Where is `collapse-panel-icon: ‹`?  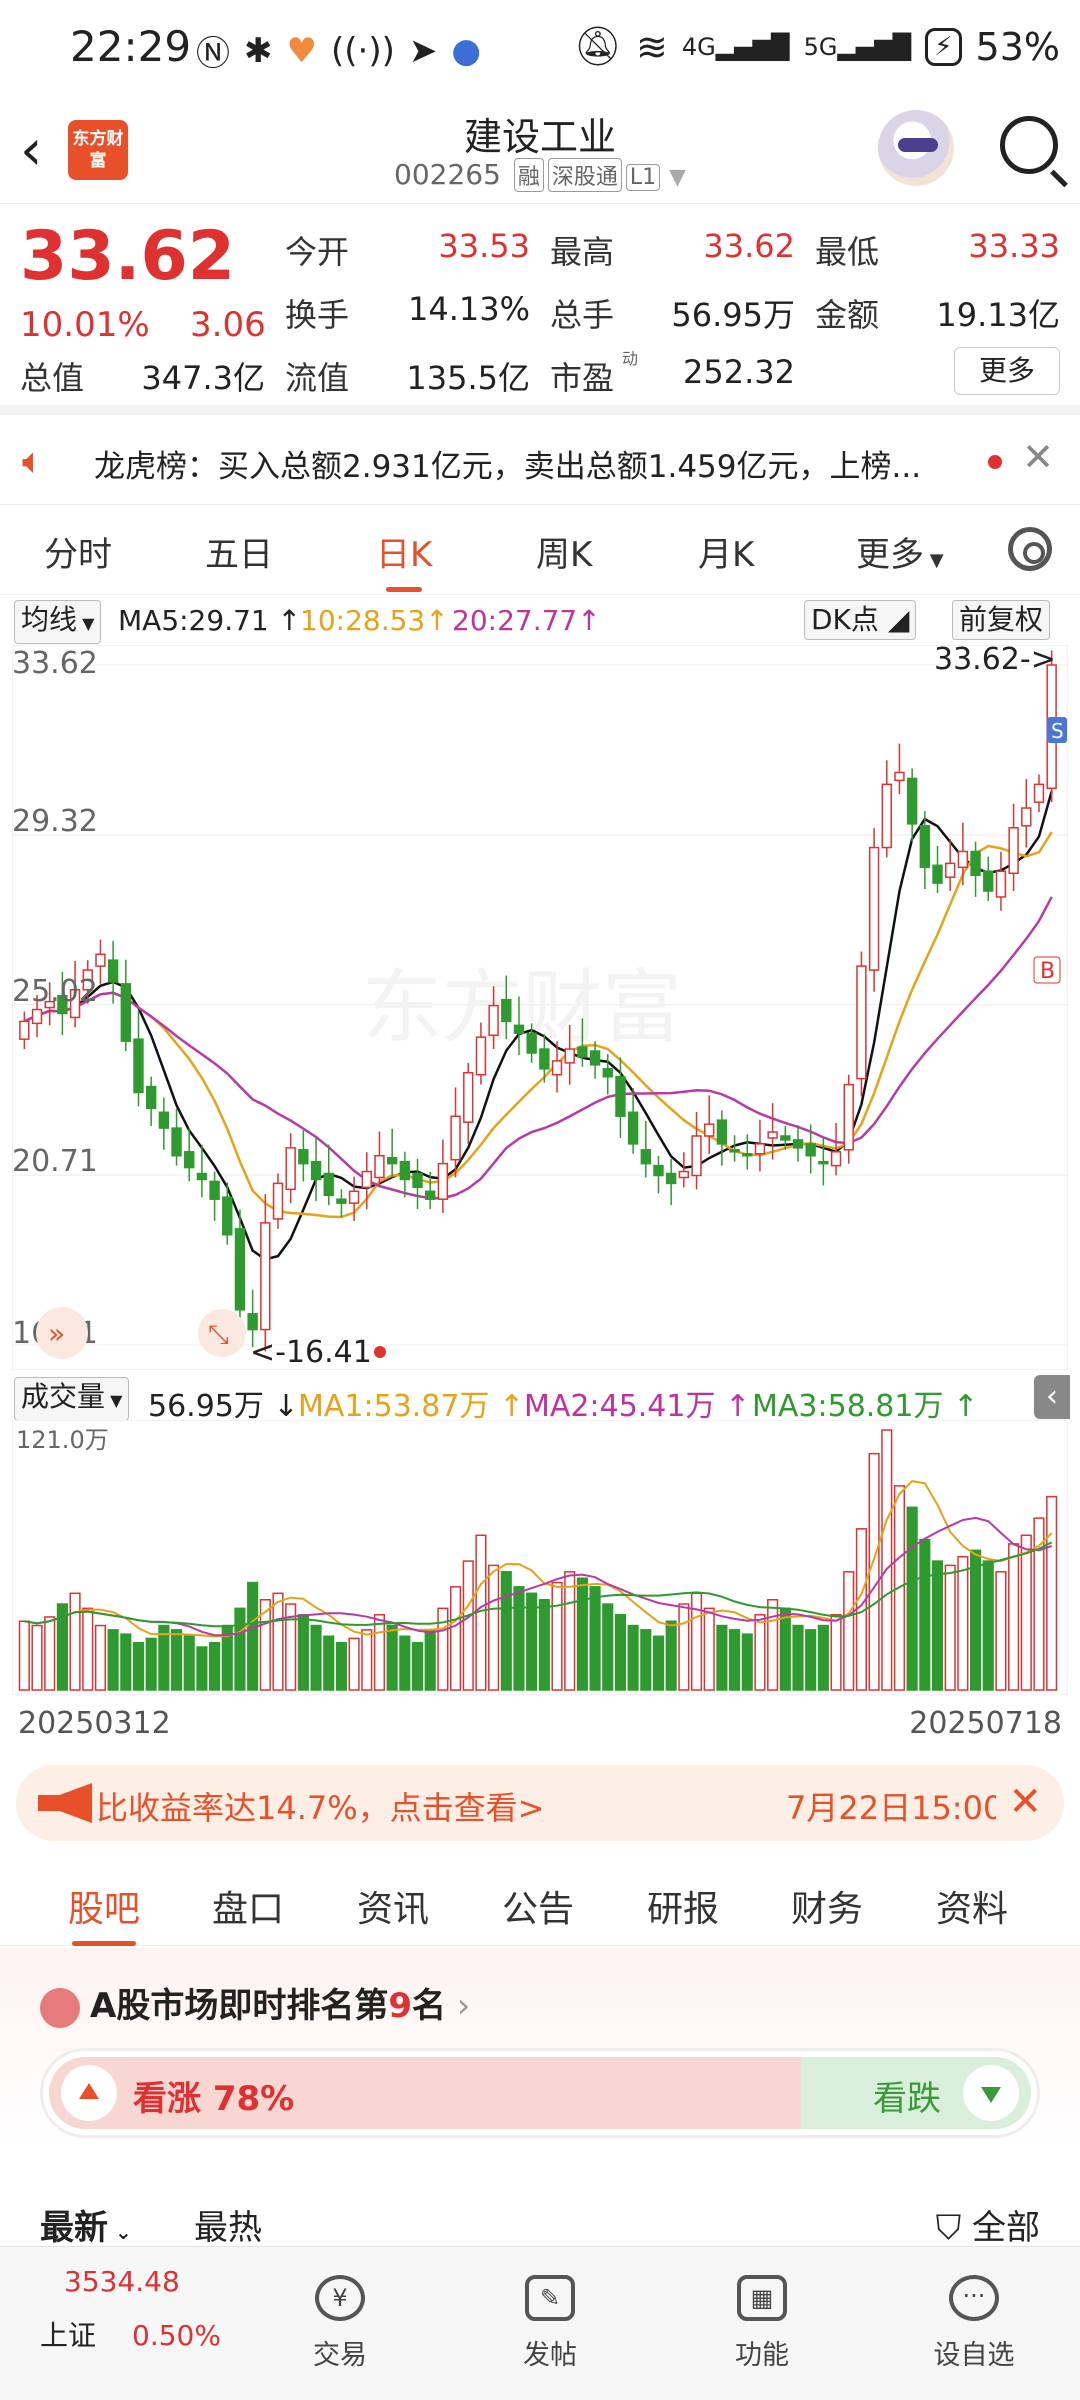
collapse-panel-icon: ‹ is located at coordinates (1052, 1397).